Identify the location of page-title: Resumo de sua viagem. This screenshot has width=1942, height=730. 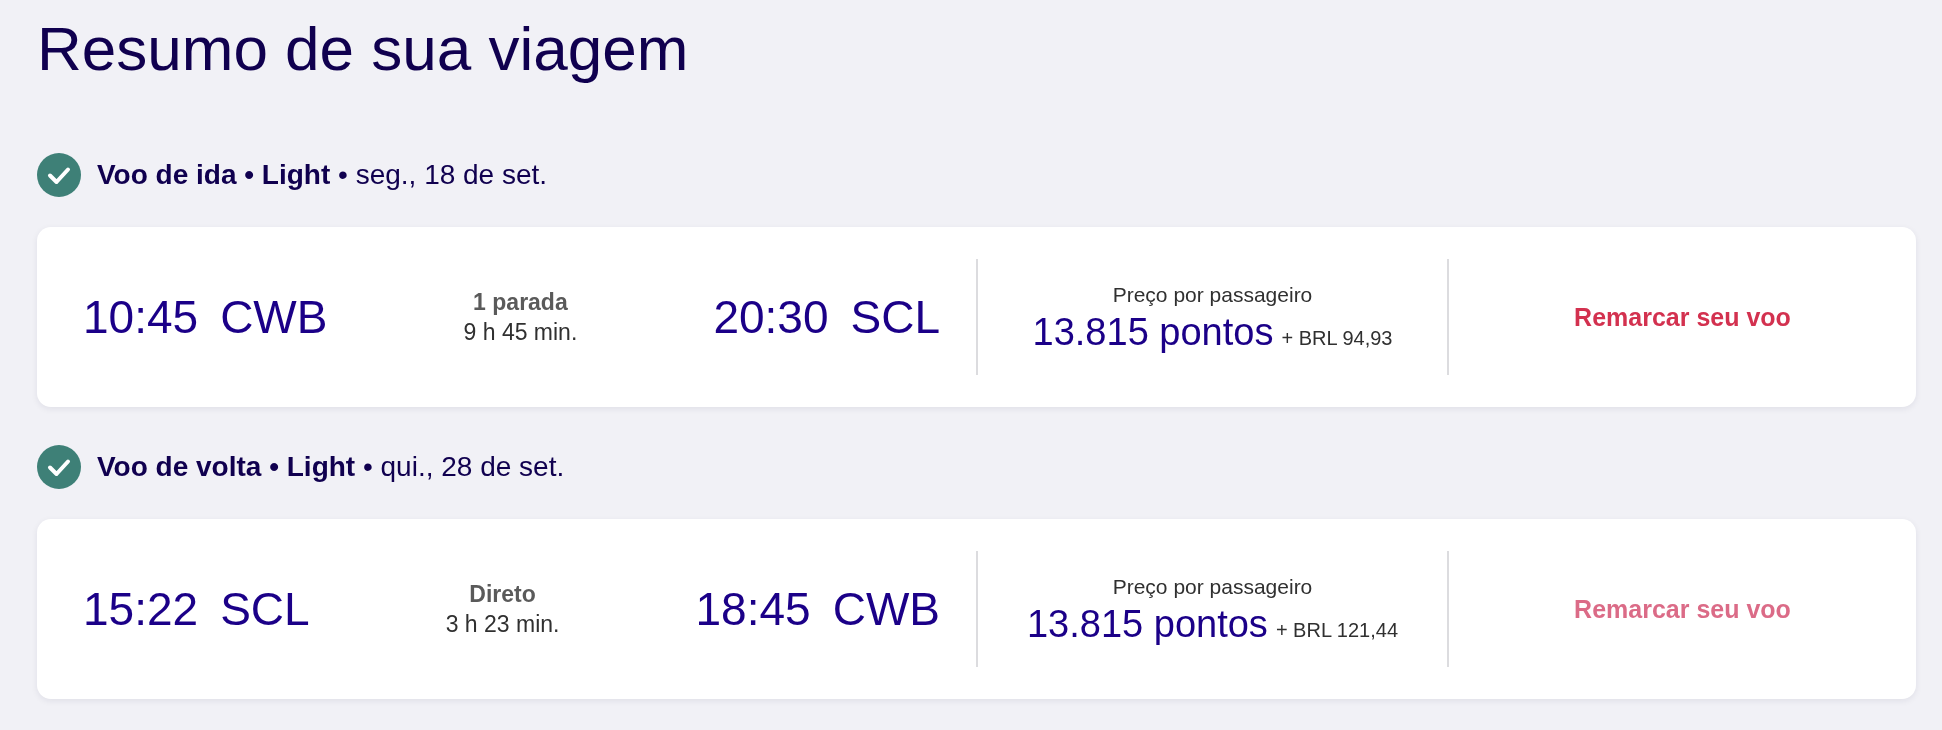
(363, 48).